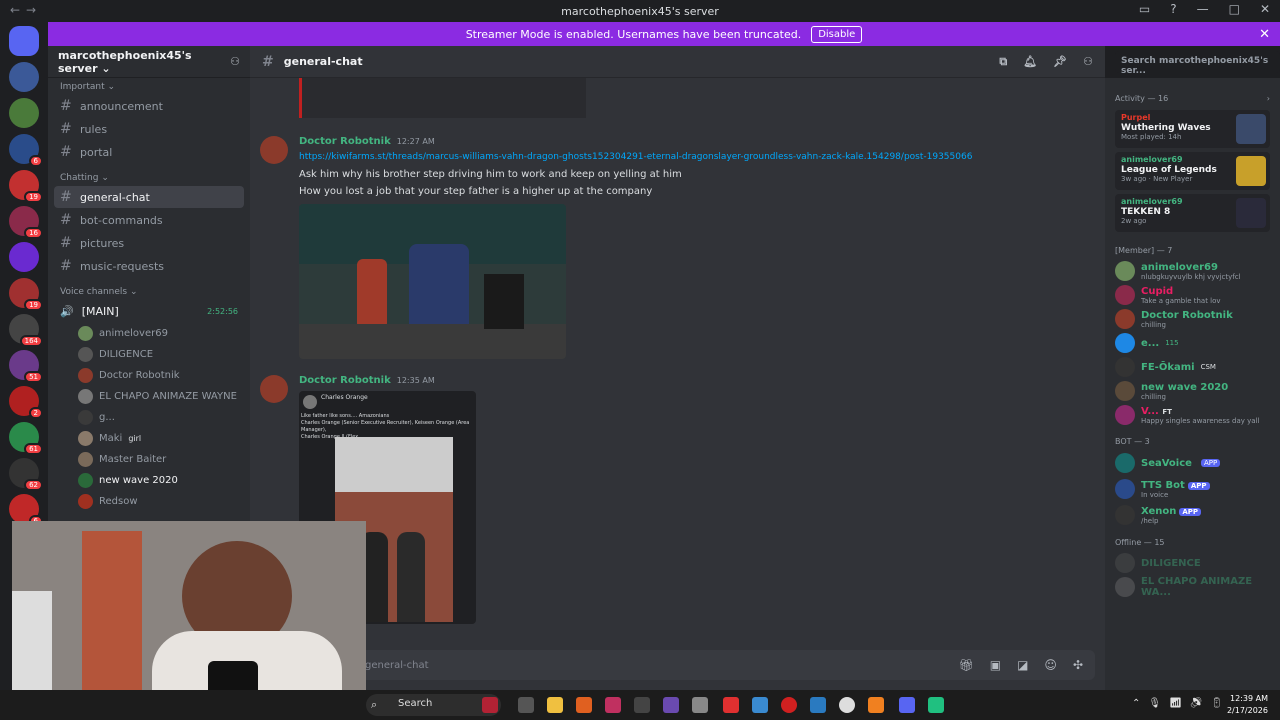 The image size is (1280, 720). I want to click on discord-icon, so click(907, 705).